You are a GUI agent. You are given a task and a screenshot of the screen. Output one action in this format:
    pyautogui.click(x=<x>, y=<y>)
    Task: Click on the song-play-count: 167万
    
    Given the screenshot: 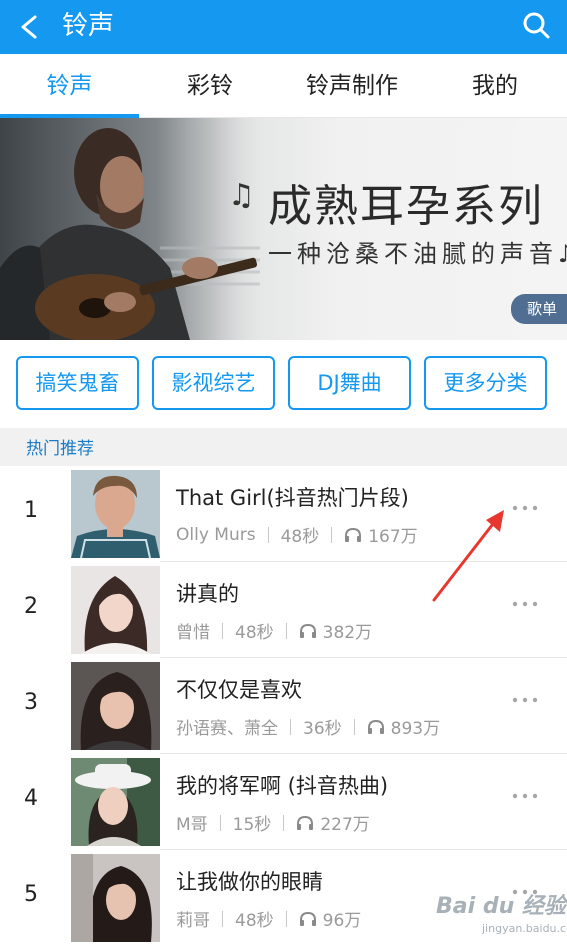 What is the action you would take?
    pyautogui.click(x=393, y=537)
    